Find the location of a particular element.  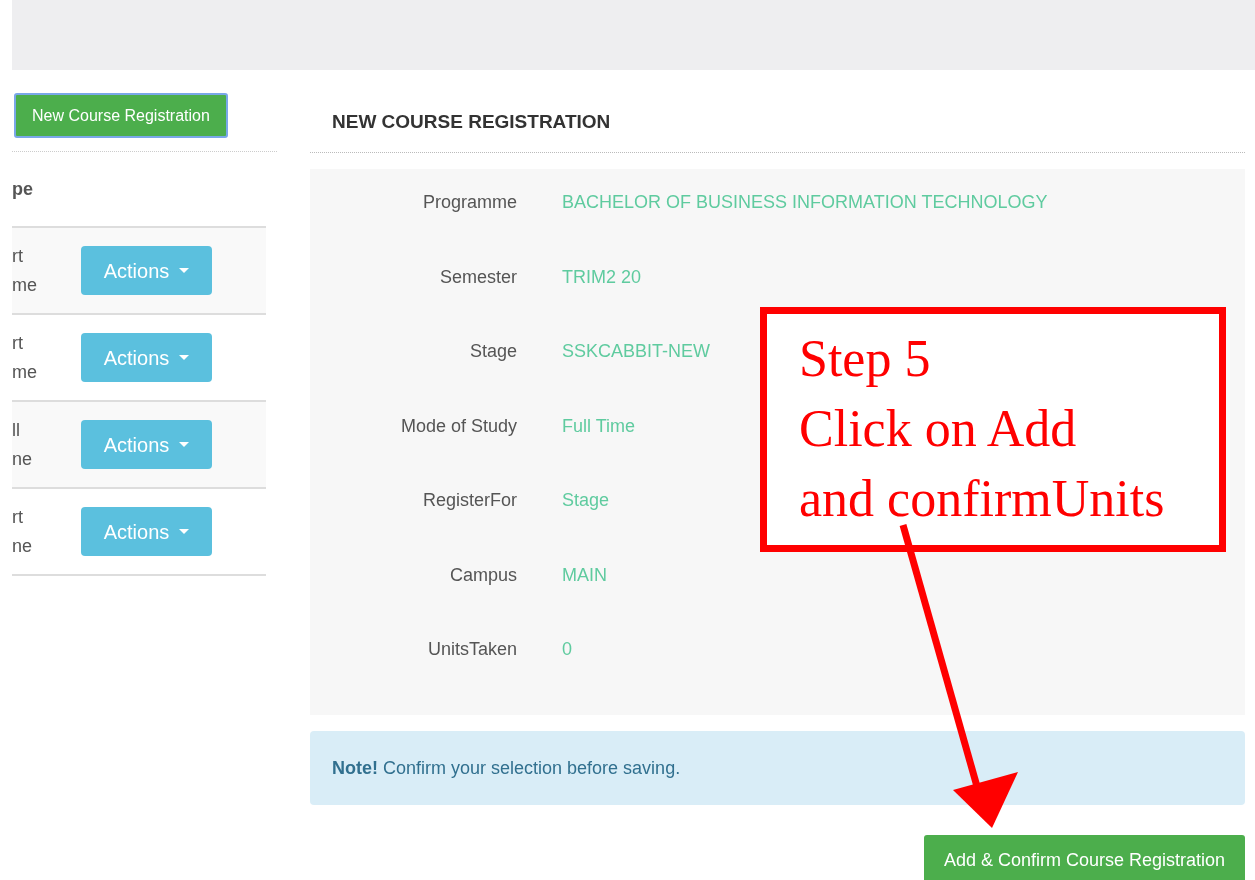

note-text: Note! Confirm your selection before saving. is located at coordinates (506, 768).